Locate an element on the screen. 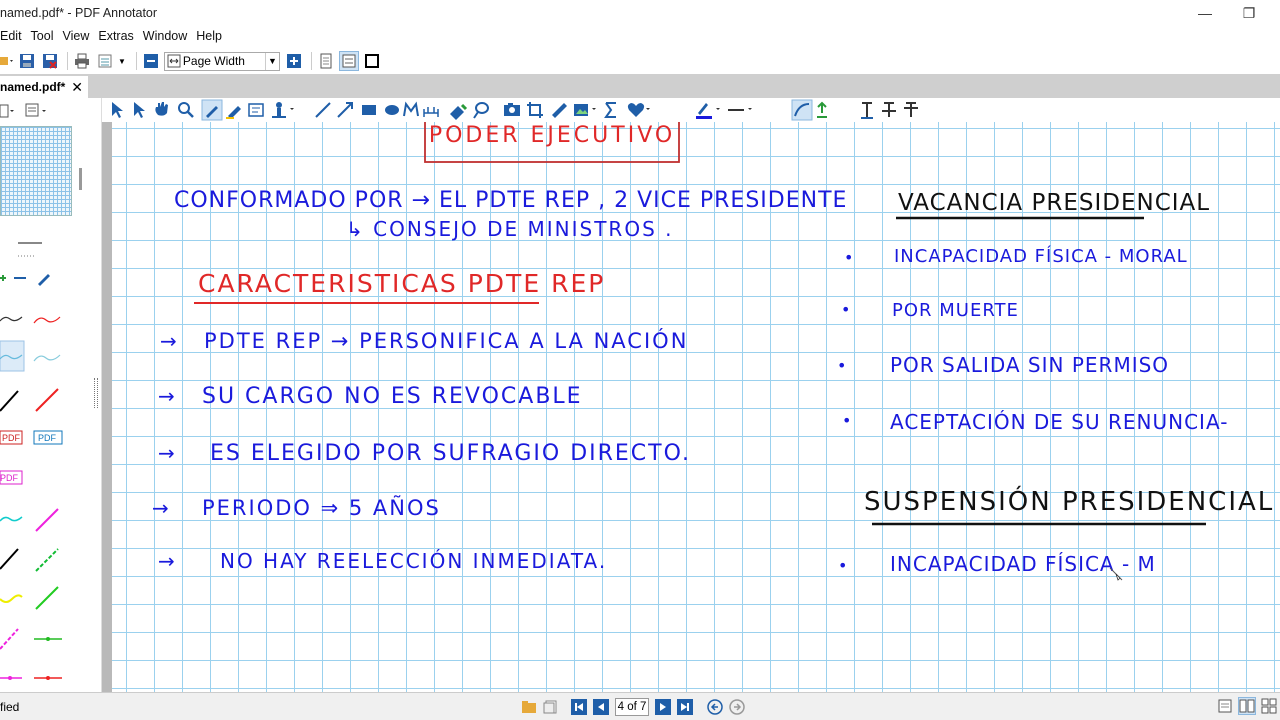 The image size is (1280, 720). camera-icon is located at coordinates (512, 109).